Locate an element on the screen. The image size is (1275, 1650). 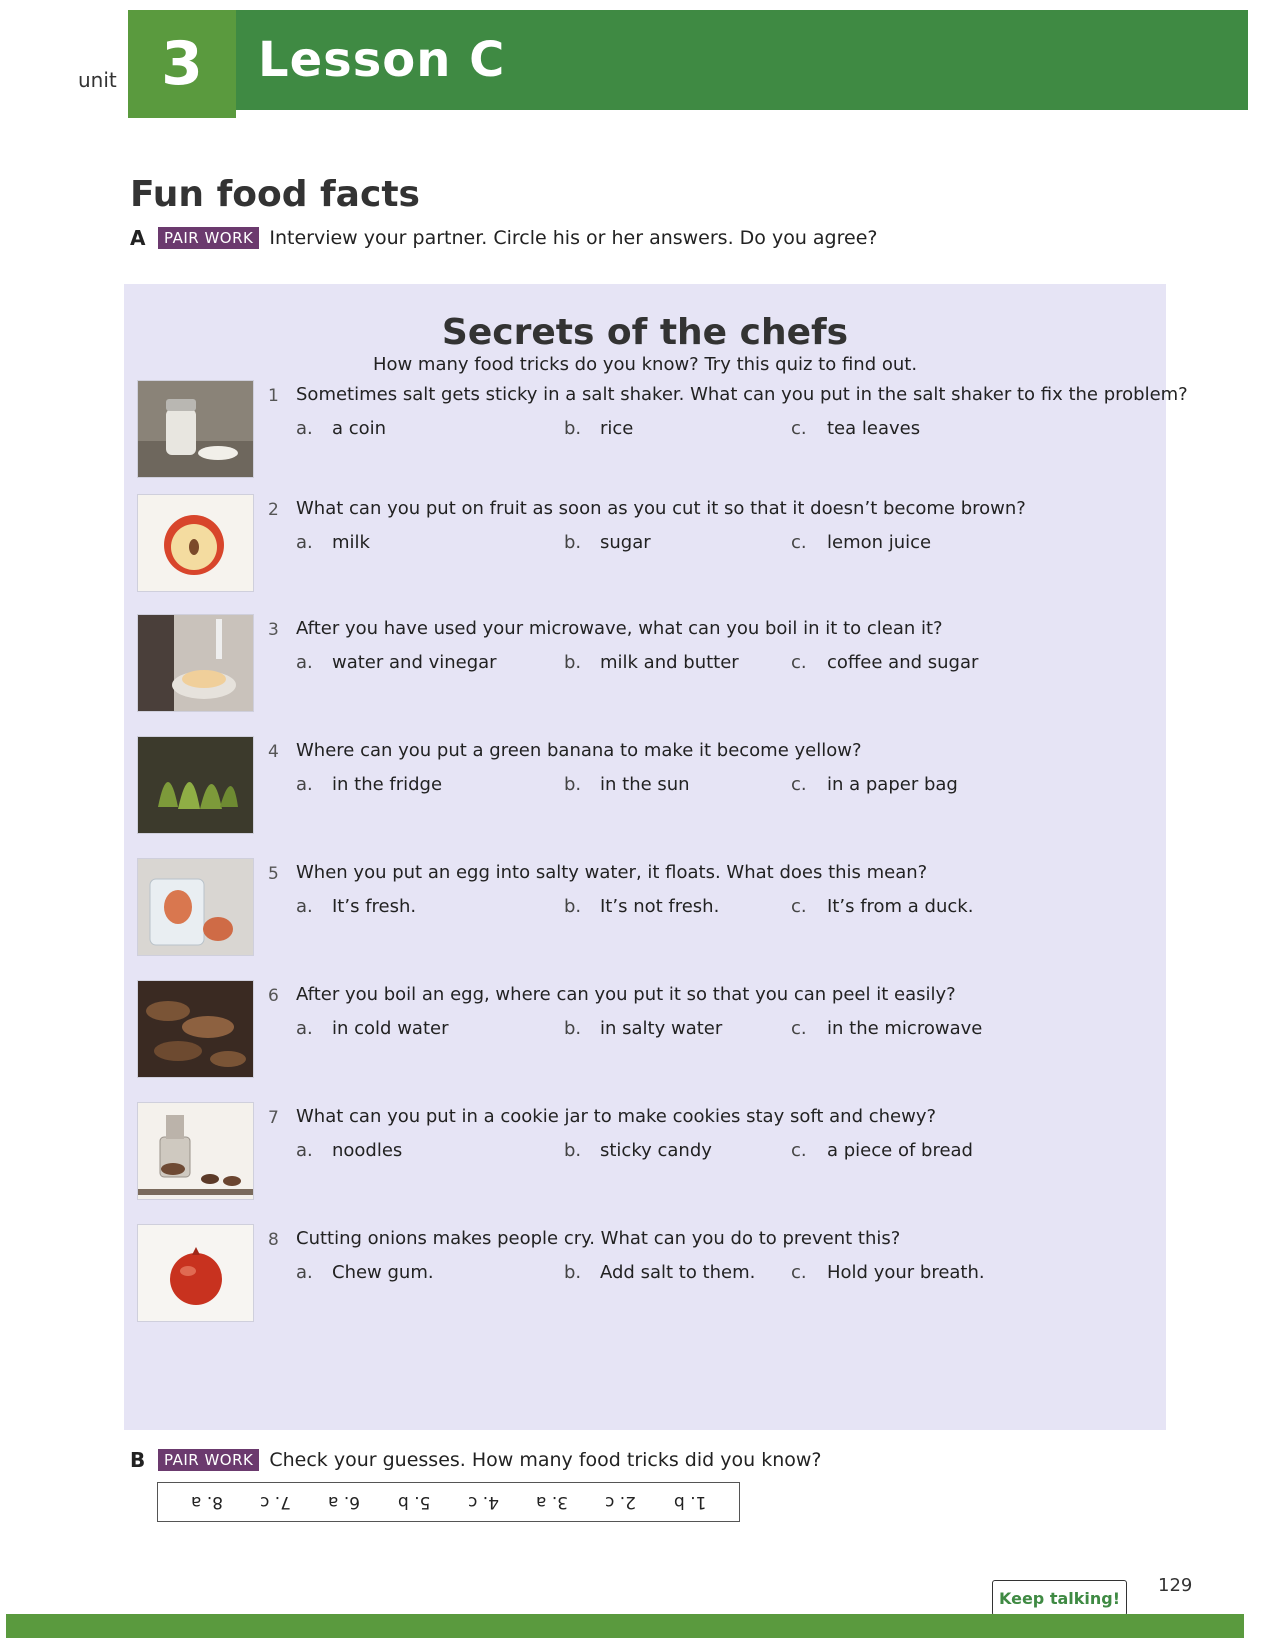
option-c: c. It’s from a duck. is located at coordinates (882, 906).